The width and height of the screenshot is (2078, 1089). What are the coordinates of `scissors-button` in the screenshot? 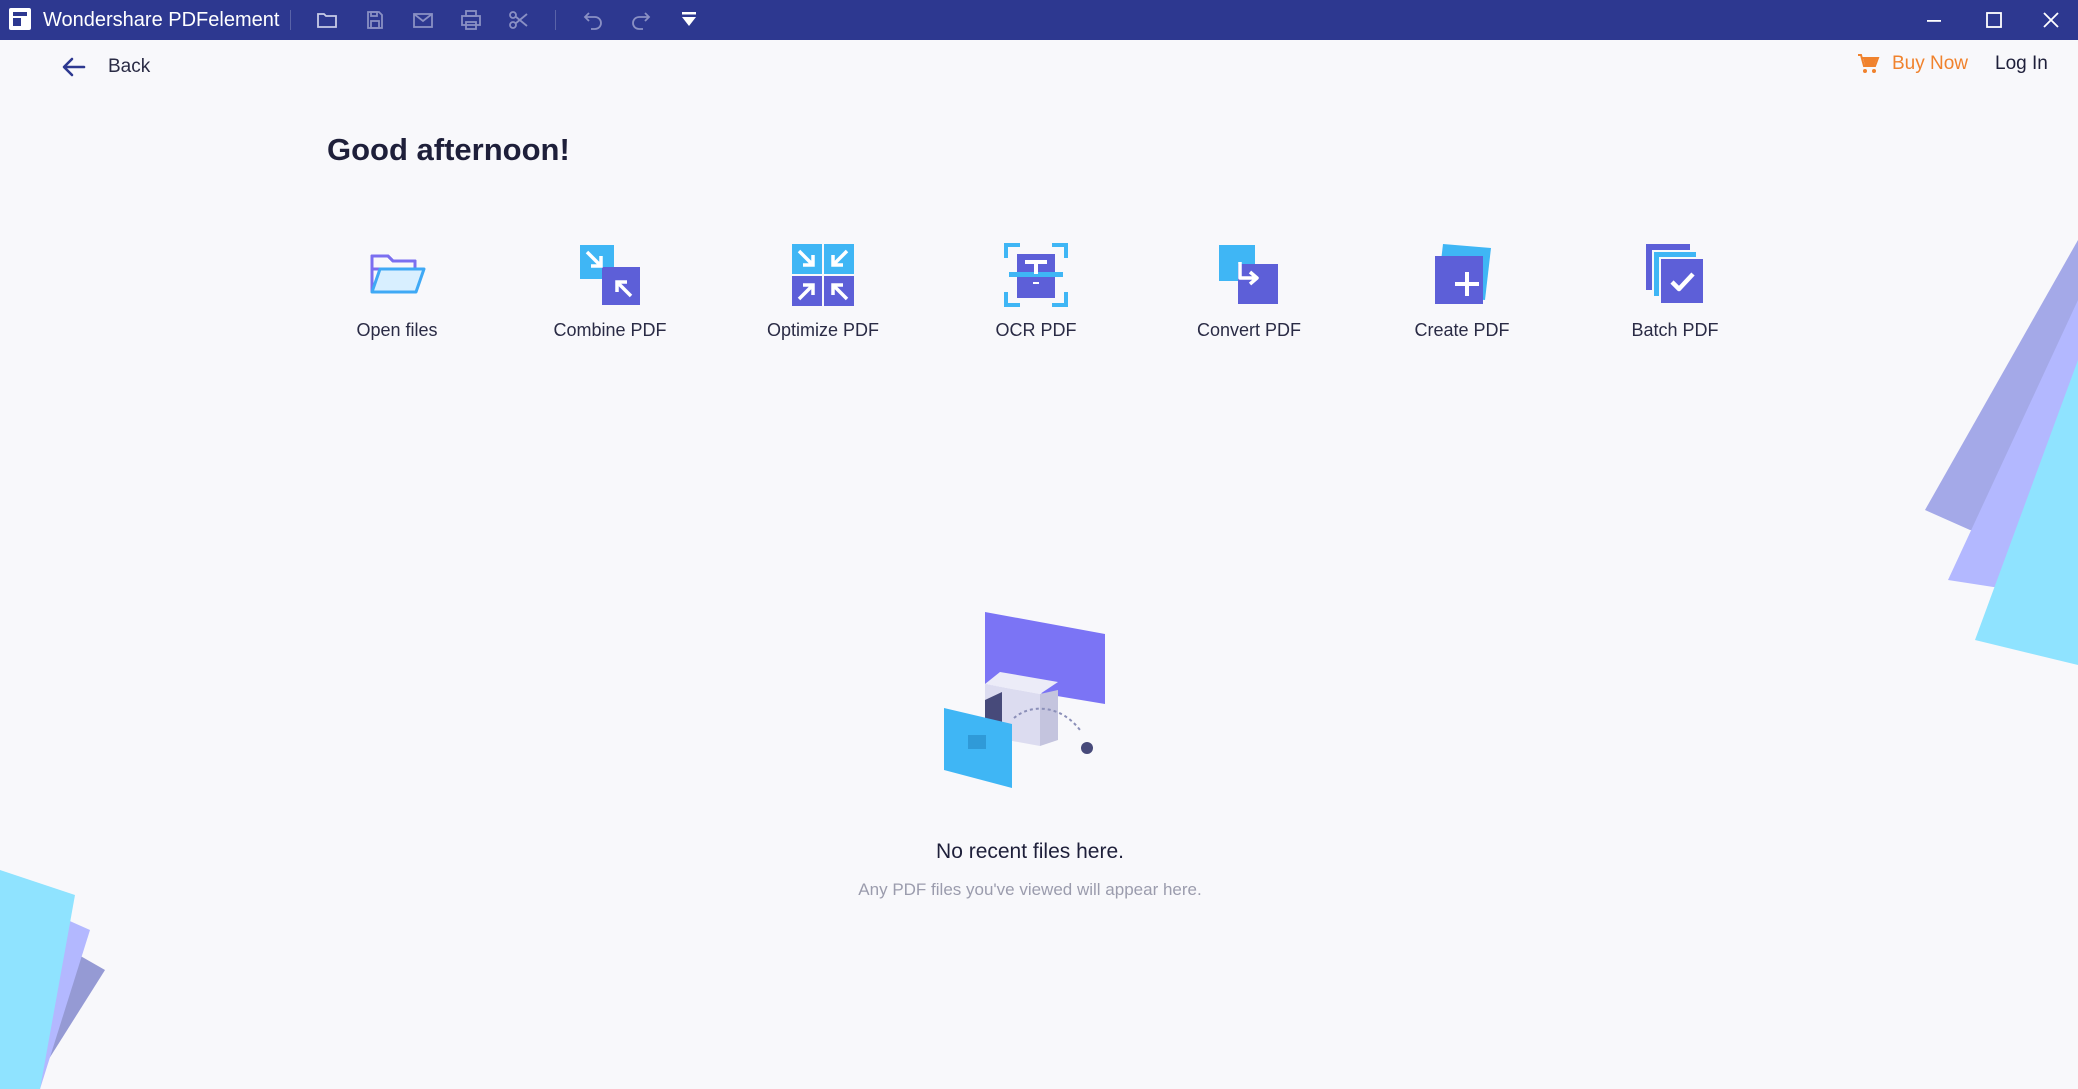 It's located at (519, 20).